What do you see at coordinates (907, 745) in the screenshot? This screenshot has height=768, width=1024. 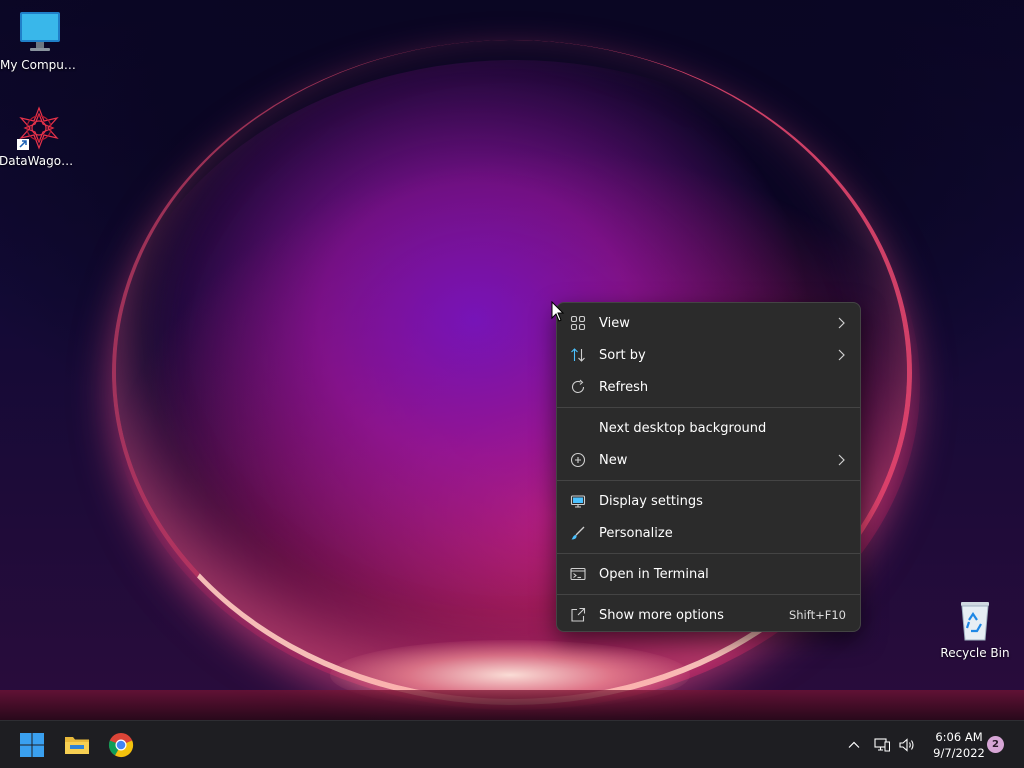 I see `volume-icon` at bounding box center [907, 745].